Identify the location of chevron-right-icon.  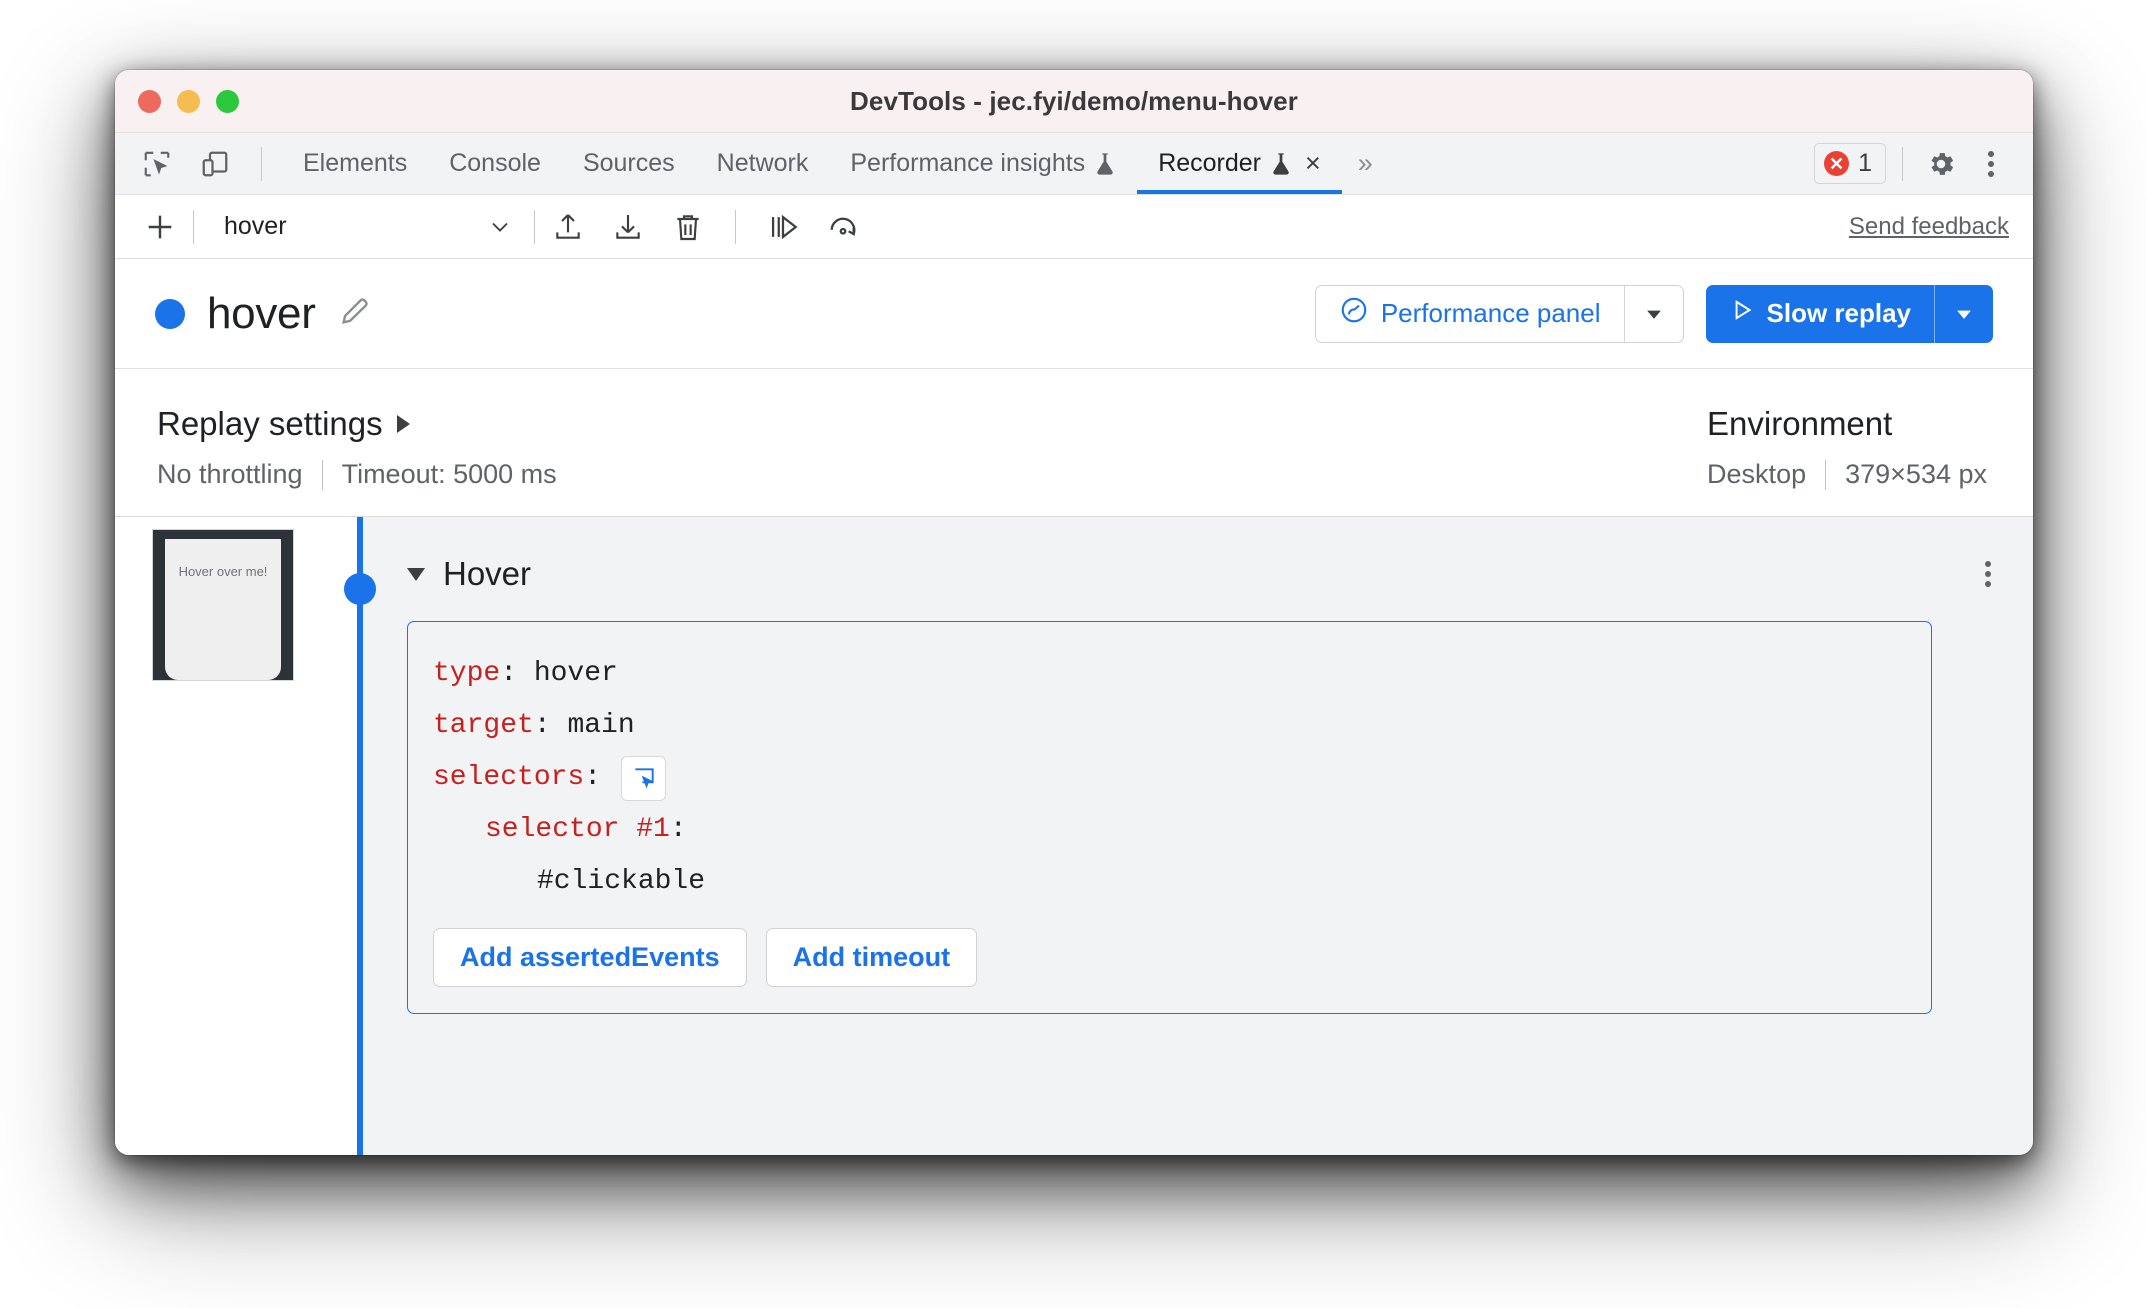
(403, 424).